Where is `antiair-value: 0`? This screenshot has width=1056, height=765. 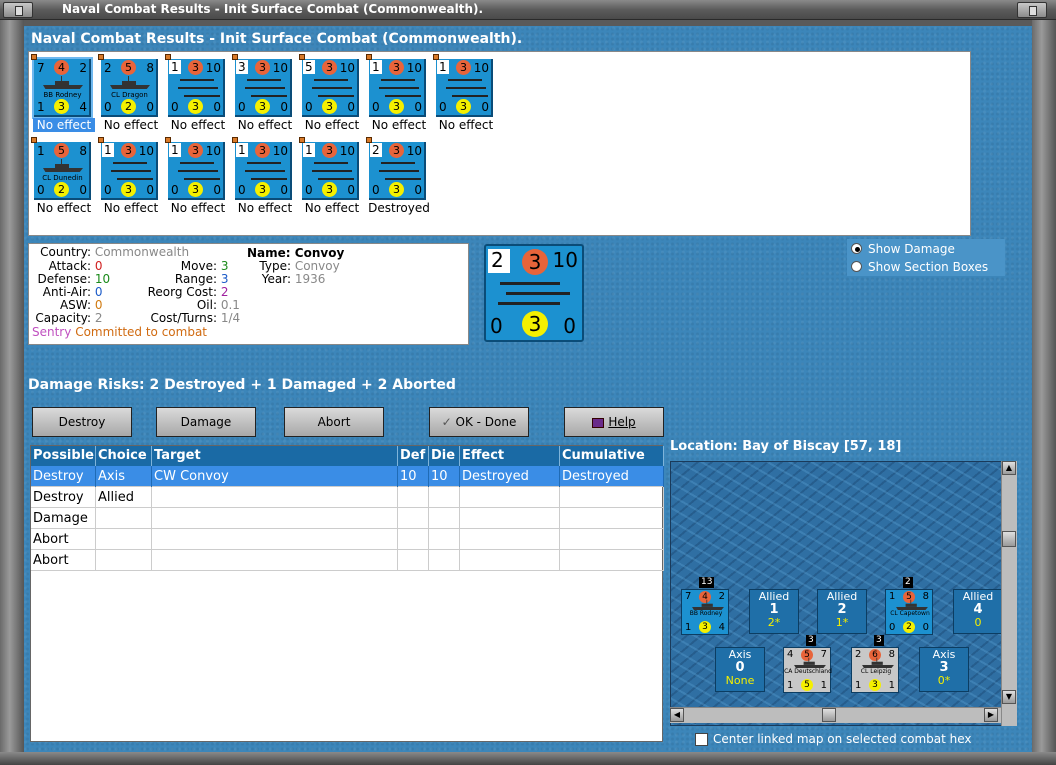
antiair-value: 0 is located at coordinates (98, 292).